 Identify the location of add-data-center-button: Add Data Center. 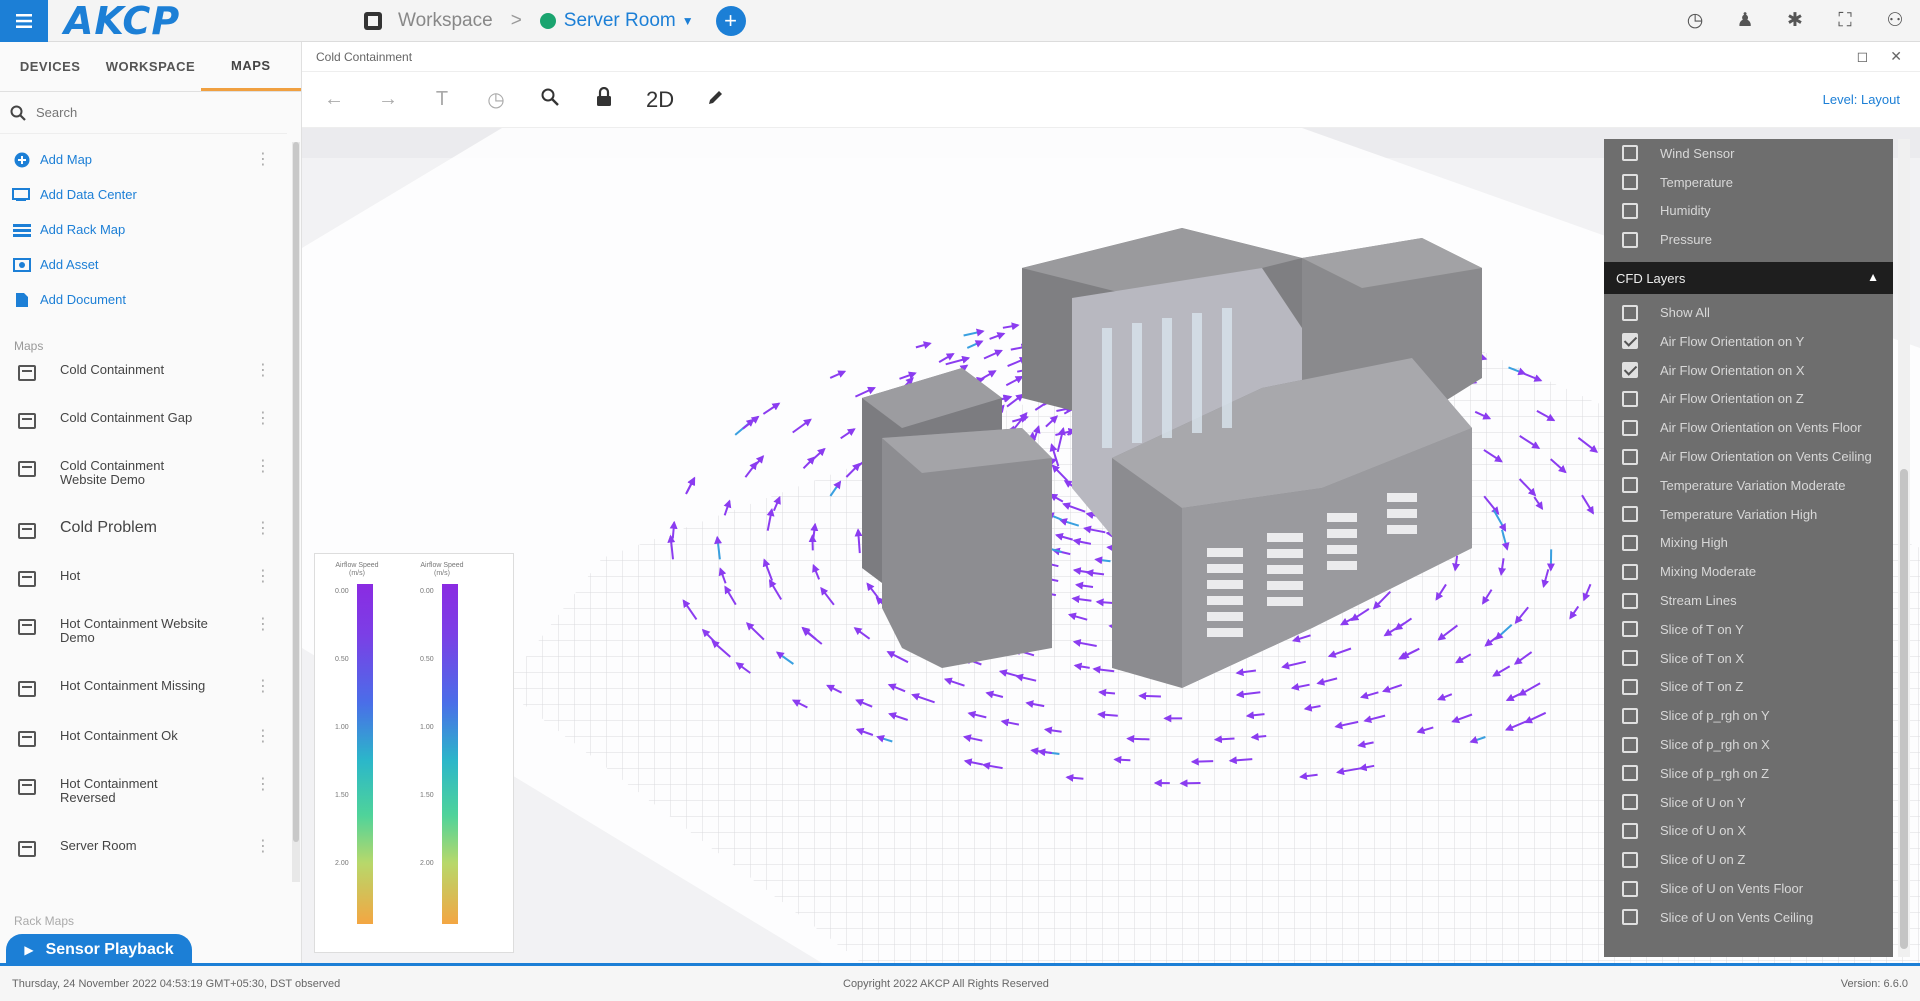
(156, 194).